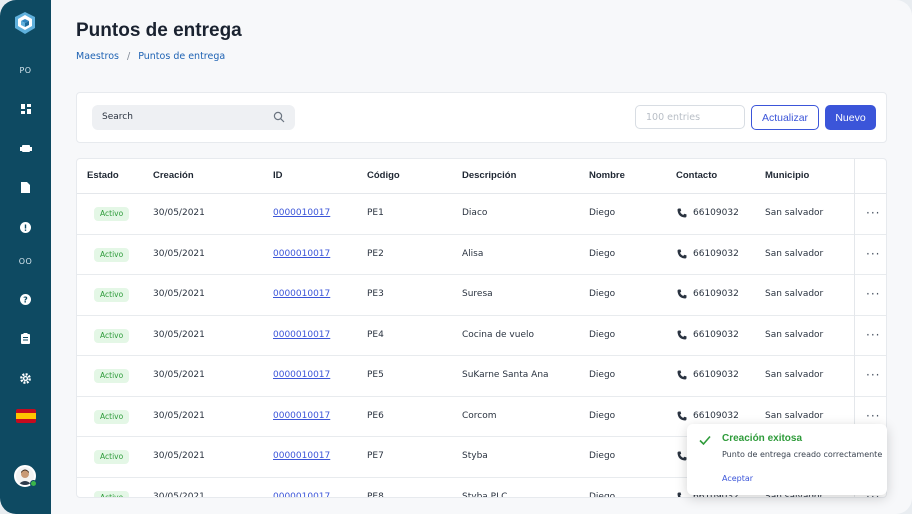  What do you see at coordinates (33, 483) in the screenshot?
I see `online-status-dot` at bounding box center [33, 483].